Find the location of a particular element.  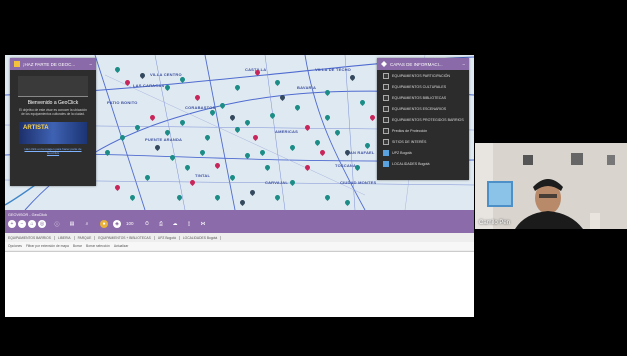

layer-label: UPZ Bogotá is located at coordinates (402, 152).